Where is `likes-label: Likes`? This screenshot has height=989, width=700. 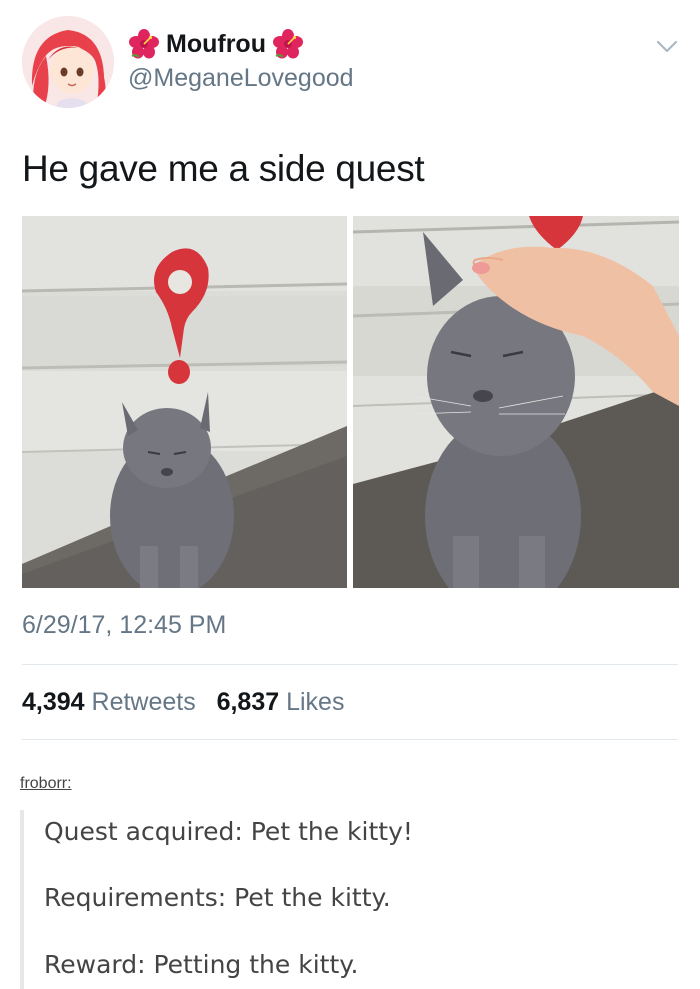
likes-label: Likes is located at coordinates (315, 702).